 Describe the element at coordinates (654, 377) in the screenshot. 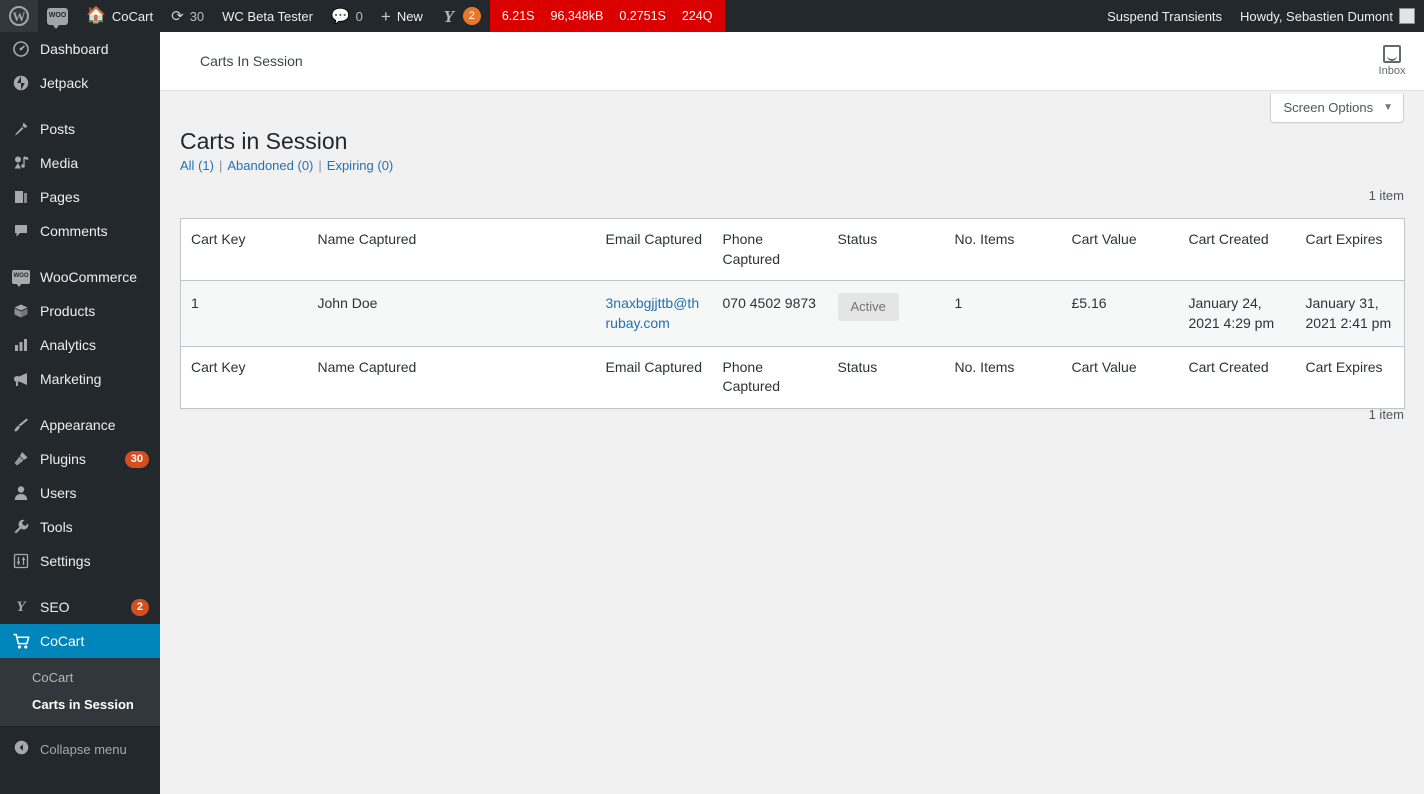

I see `footer-column-email-captured: Email Captured` at that location.